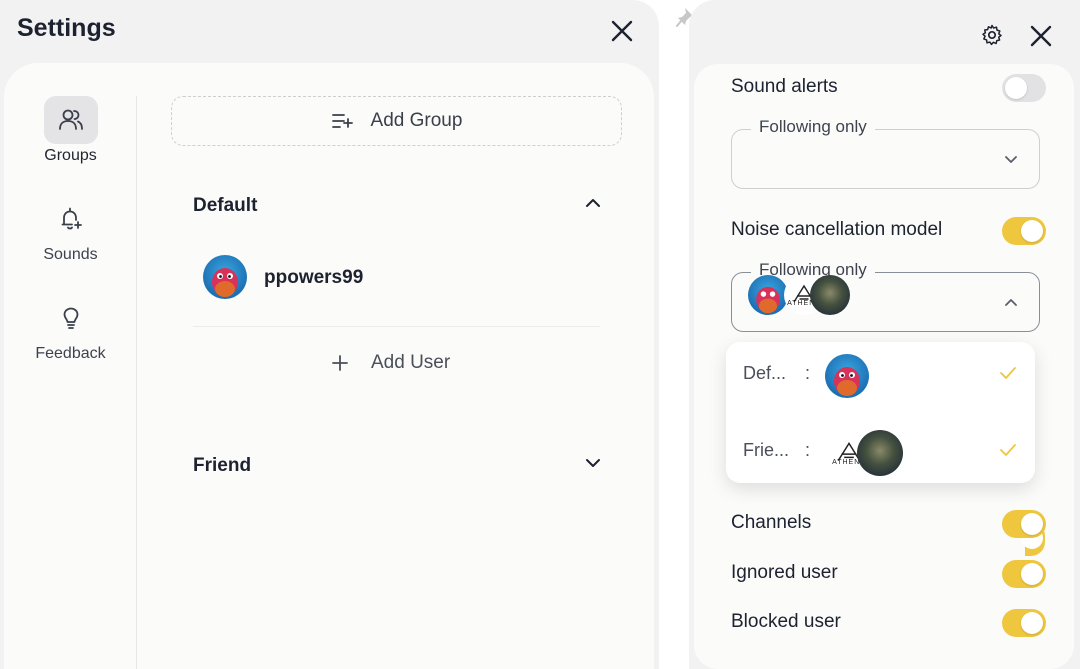 This screenshot has width=1080, height=669. What do you see at coordinates (314, 277) in the screenshot?
I see `user-name: ppowers99` at bounding box center [314, 277].